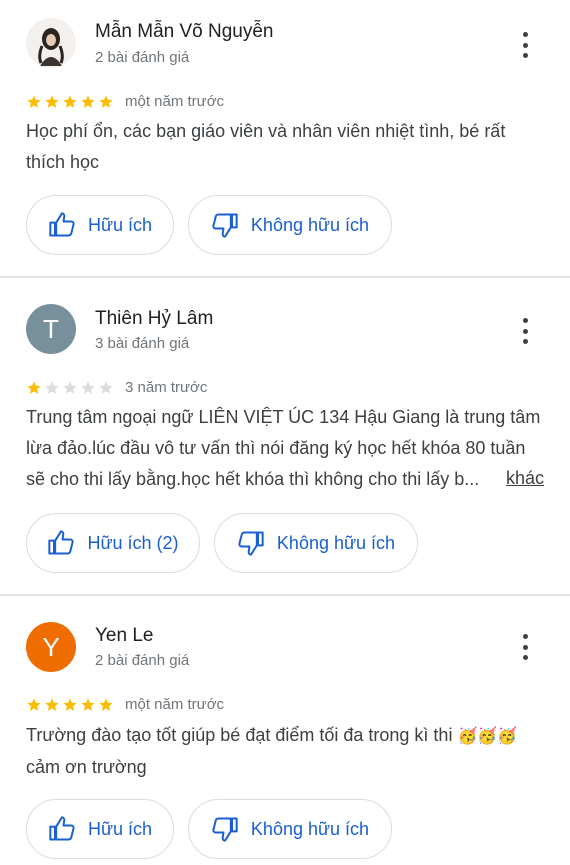 The height and width of the screenshot is (865, 570). What do you see at coordinates (142, 343) in the screenshot?
I see `reviewer-review-count: 3 bài đánh giá` at bounding box center [142, 343].